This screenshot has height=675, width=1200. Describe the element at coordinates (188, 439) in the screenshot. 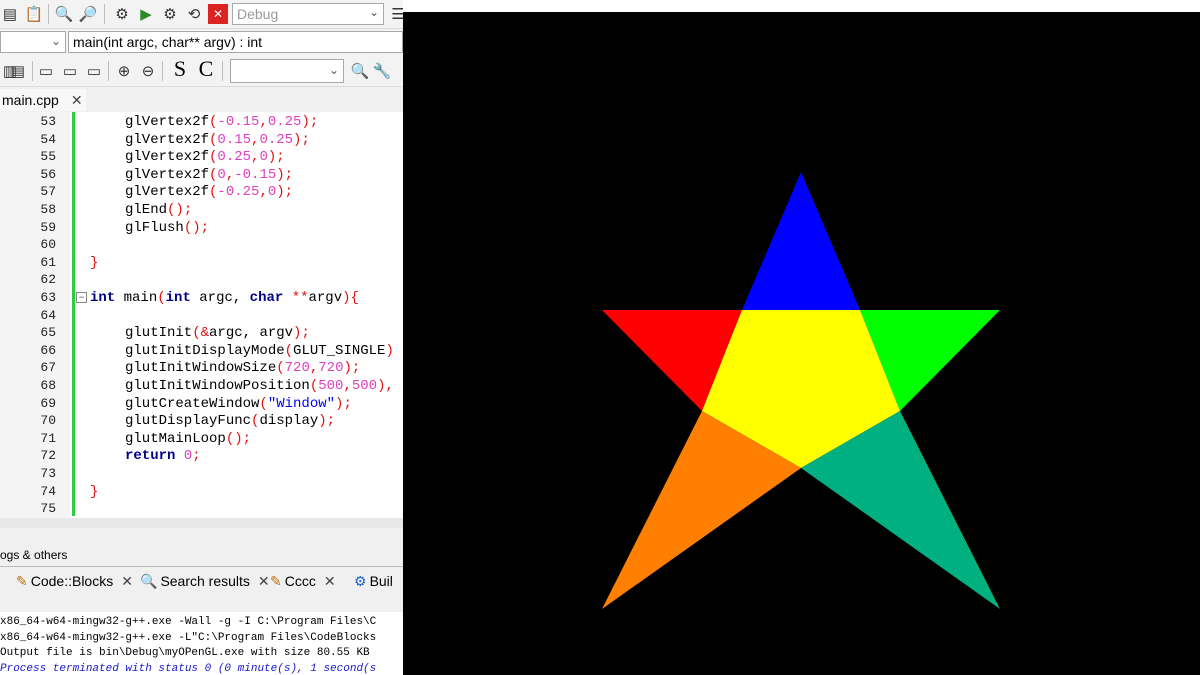

I see `code-line: glutMainLoop();` at that location.